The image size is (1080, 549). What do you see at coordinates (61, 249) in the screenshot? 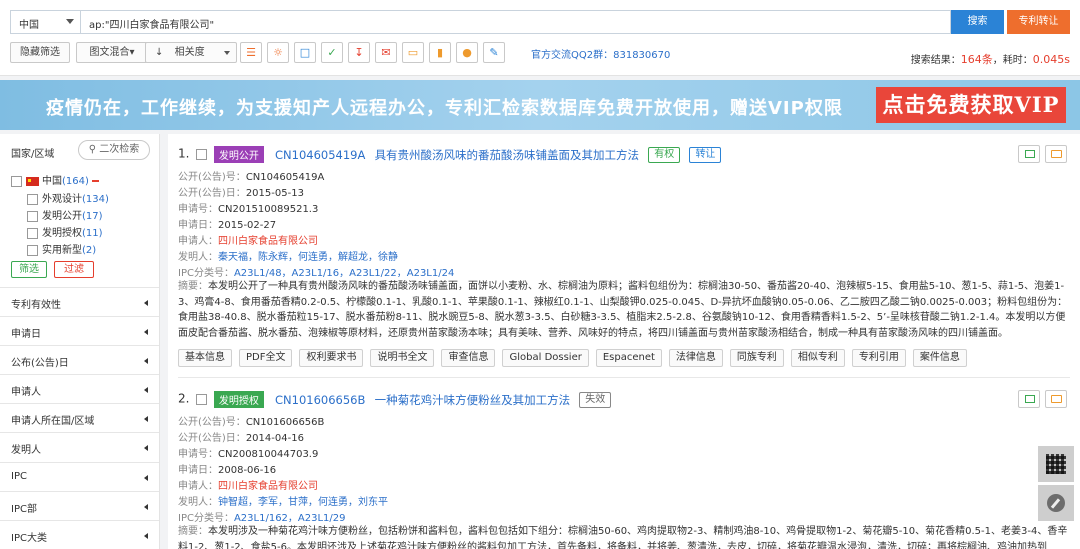
I see `tree-item-utility: 实用新型(2)` at bounding box center [61, 249].